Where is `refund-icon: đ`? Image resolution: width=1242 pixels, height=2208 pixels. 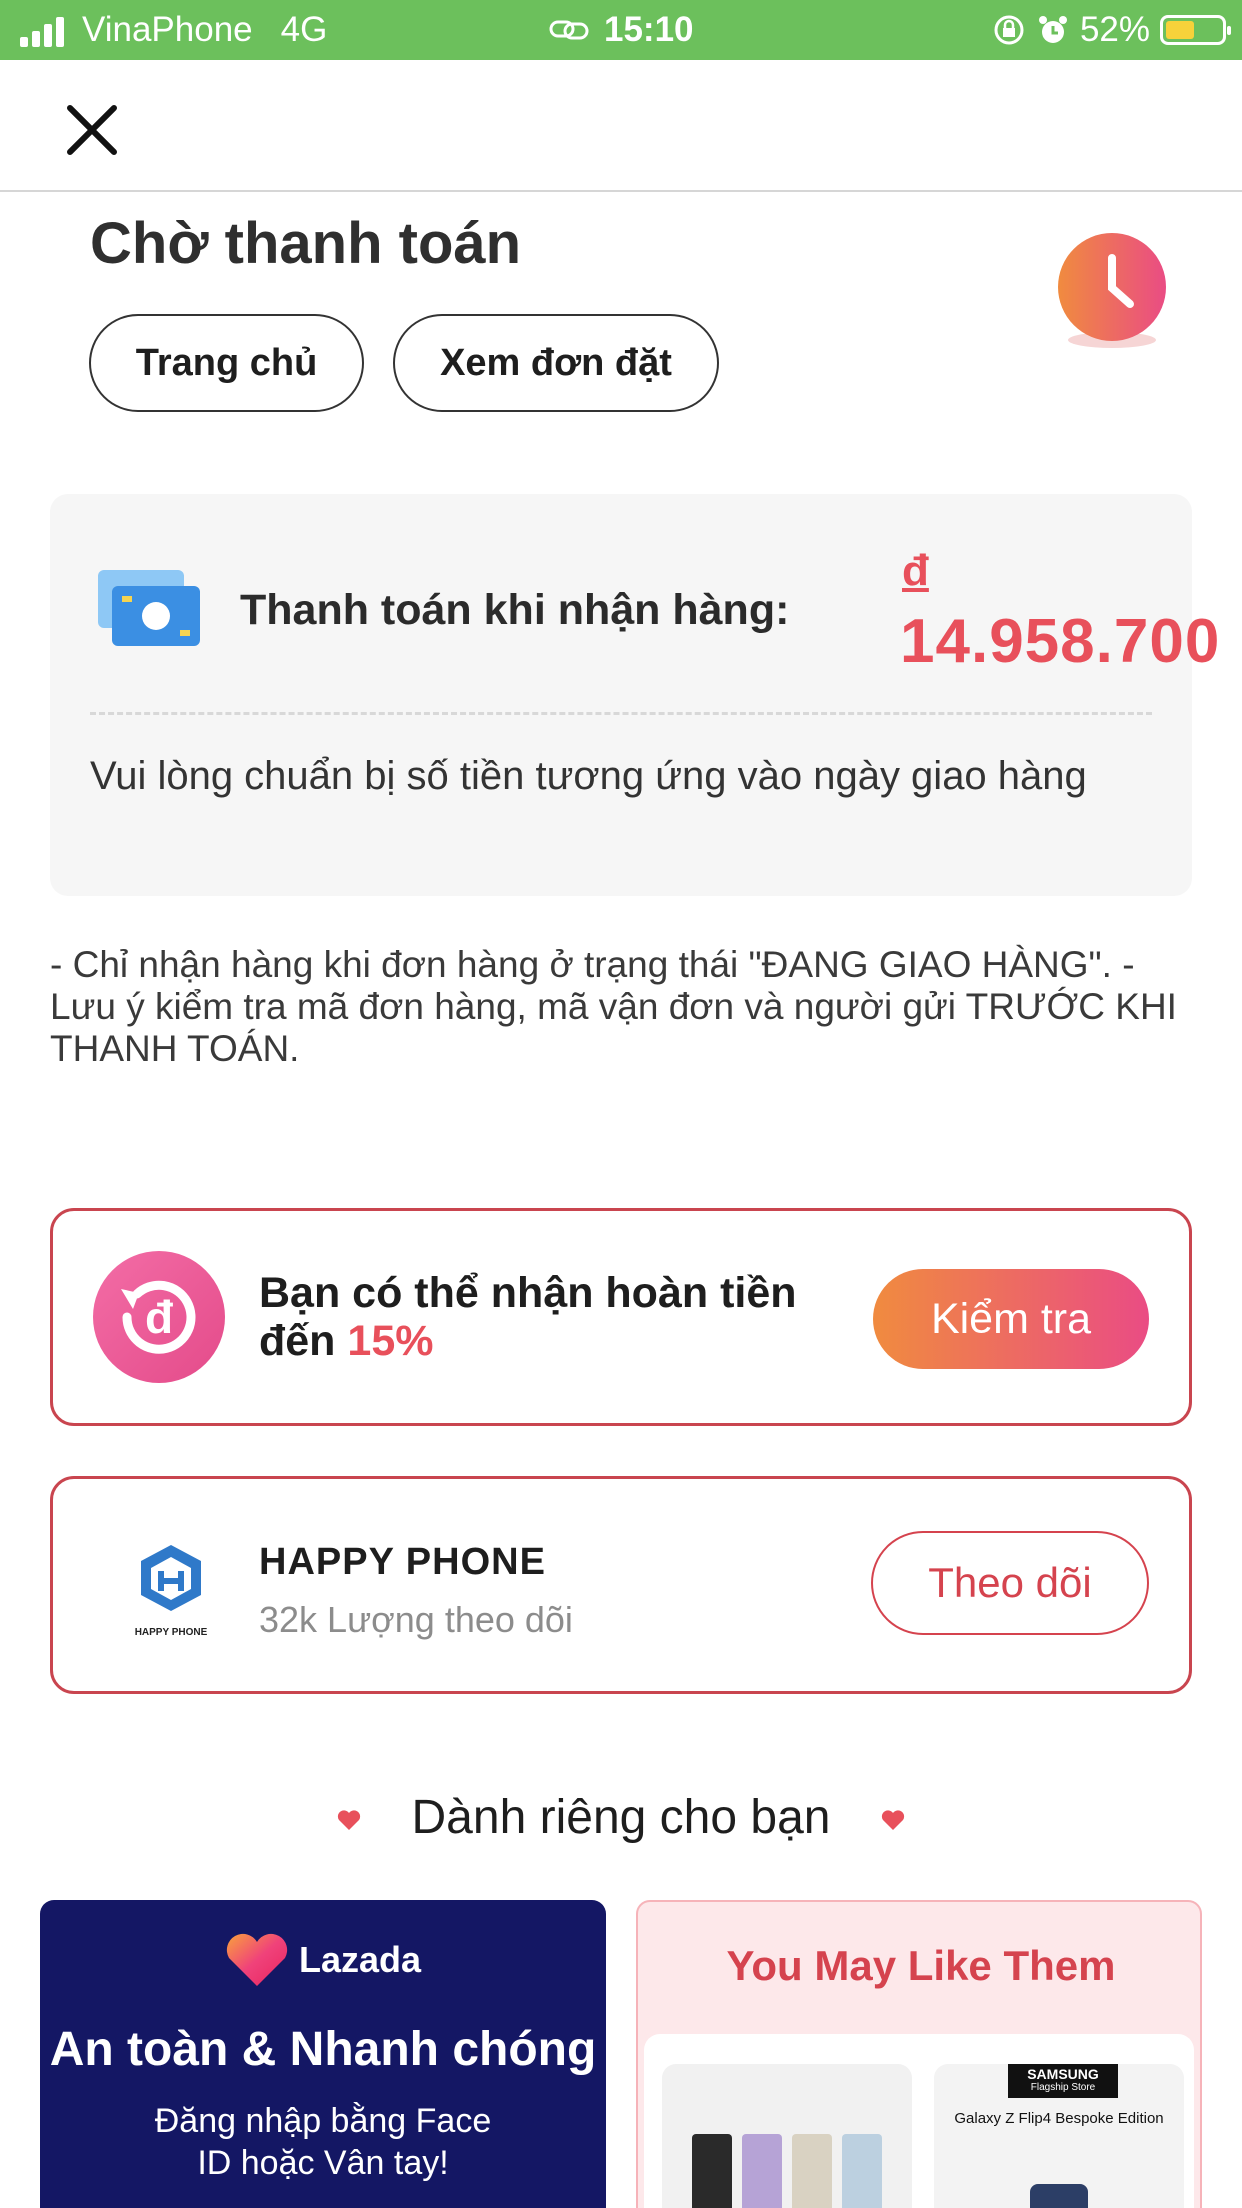
refund-icon: đ is located at coordinates (159, 1317).